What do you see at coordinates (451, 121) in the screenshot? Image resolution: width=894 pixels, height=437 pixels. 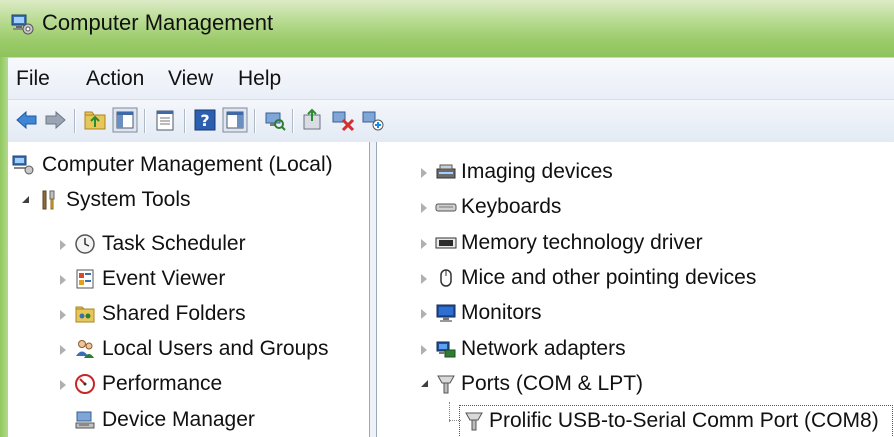 I see `toolbar: ?` at bounding box center [451, 121].